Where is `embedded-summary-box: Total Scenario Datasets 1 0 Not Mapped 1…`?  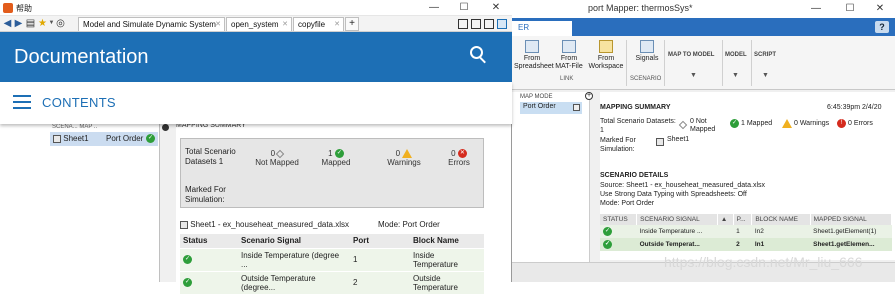
embedded-summary-box: Total Scenario Datasets 1 0 Not Mapped 1… is located at coordinates (332, 173).